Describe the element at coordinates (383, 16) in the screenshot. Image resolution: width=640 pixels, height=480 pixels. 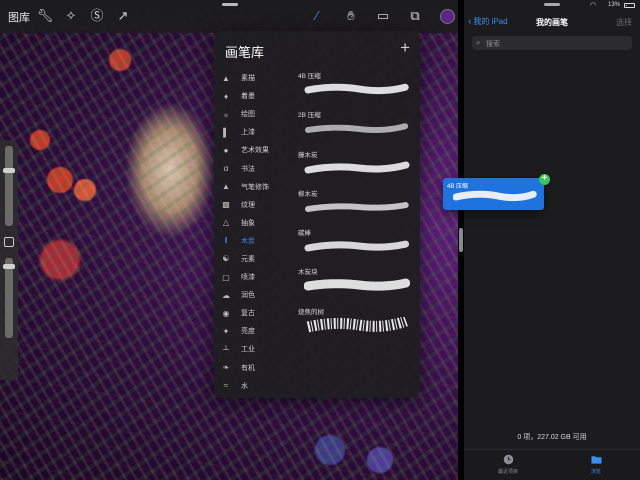
I see `eraser-icon: ▭` at that location.